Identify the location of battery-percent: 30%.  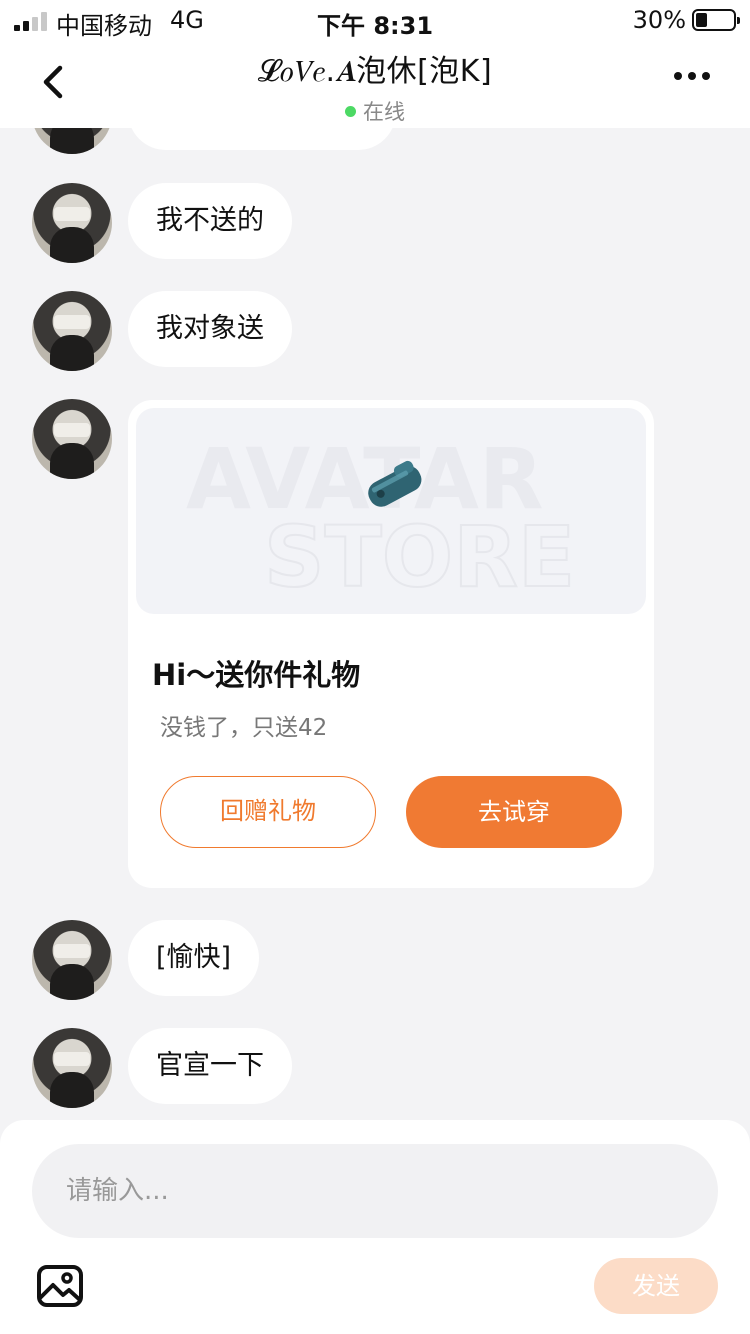
(659, 20).